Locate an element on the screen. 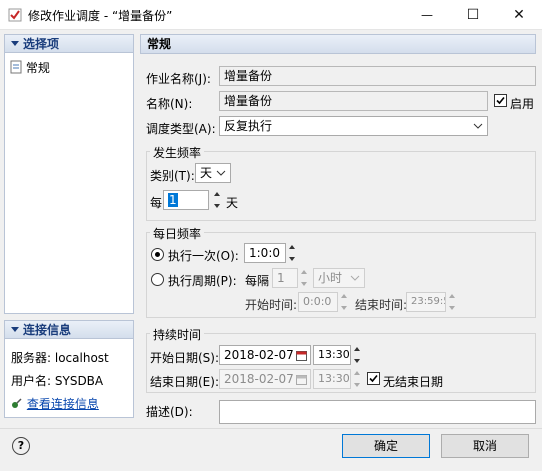 The width and height of the screenshot is (542, 471). execute-once-label: 执行一次(O): is located at coordinates (203, 256).